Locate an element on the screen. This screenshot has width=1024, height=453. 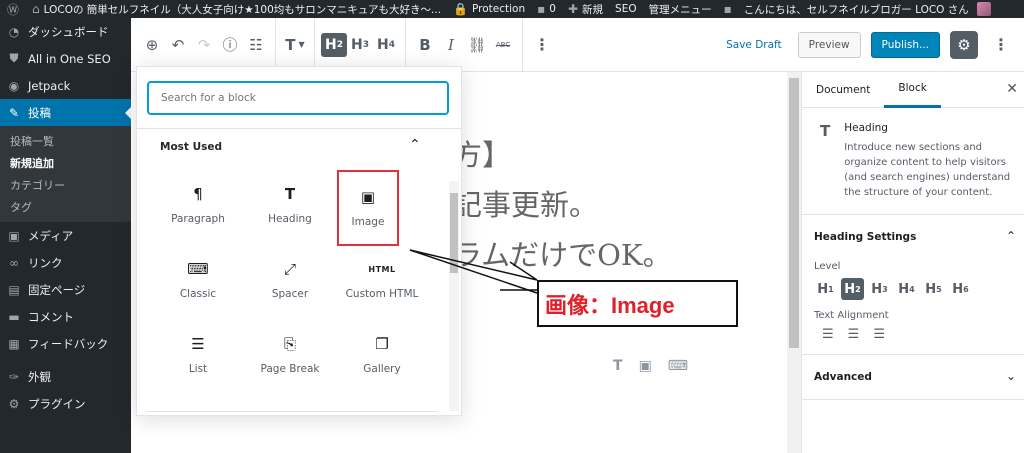
protection-link: 🔒 Protection is located at coordinates (489, 9).